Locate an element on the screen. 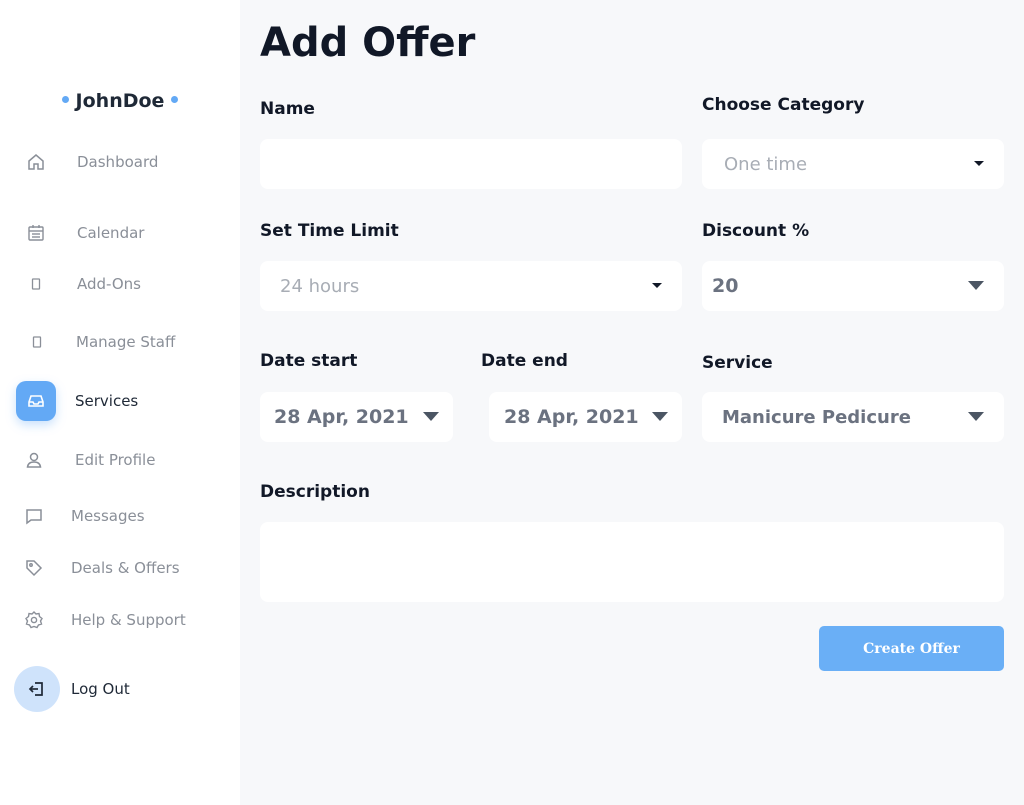  discount-label: Discount % is located at coordinates (756, 231).